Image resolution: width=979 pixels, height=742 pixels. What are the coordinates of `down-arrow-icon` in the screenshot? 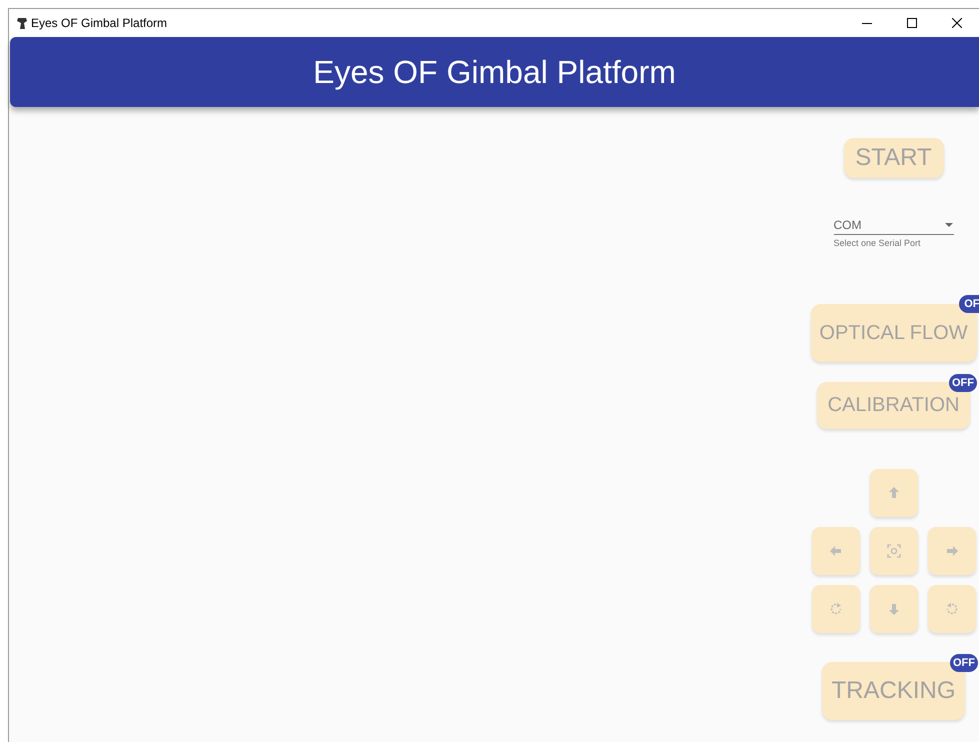 It's located at (893, 609).